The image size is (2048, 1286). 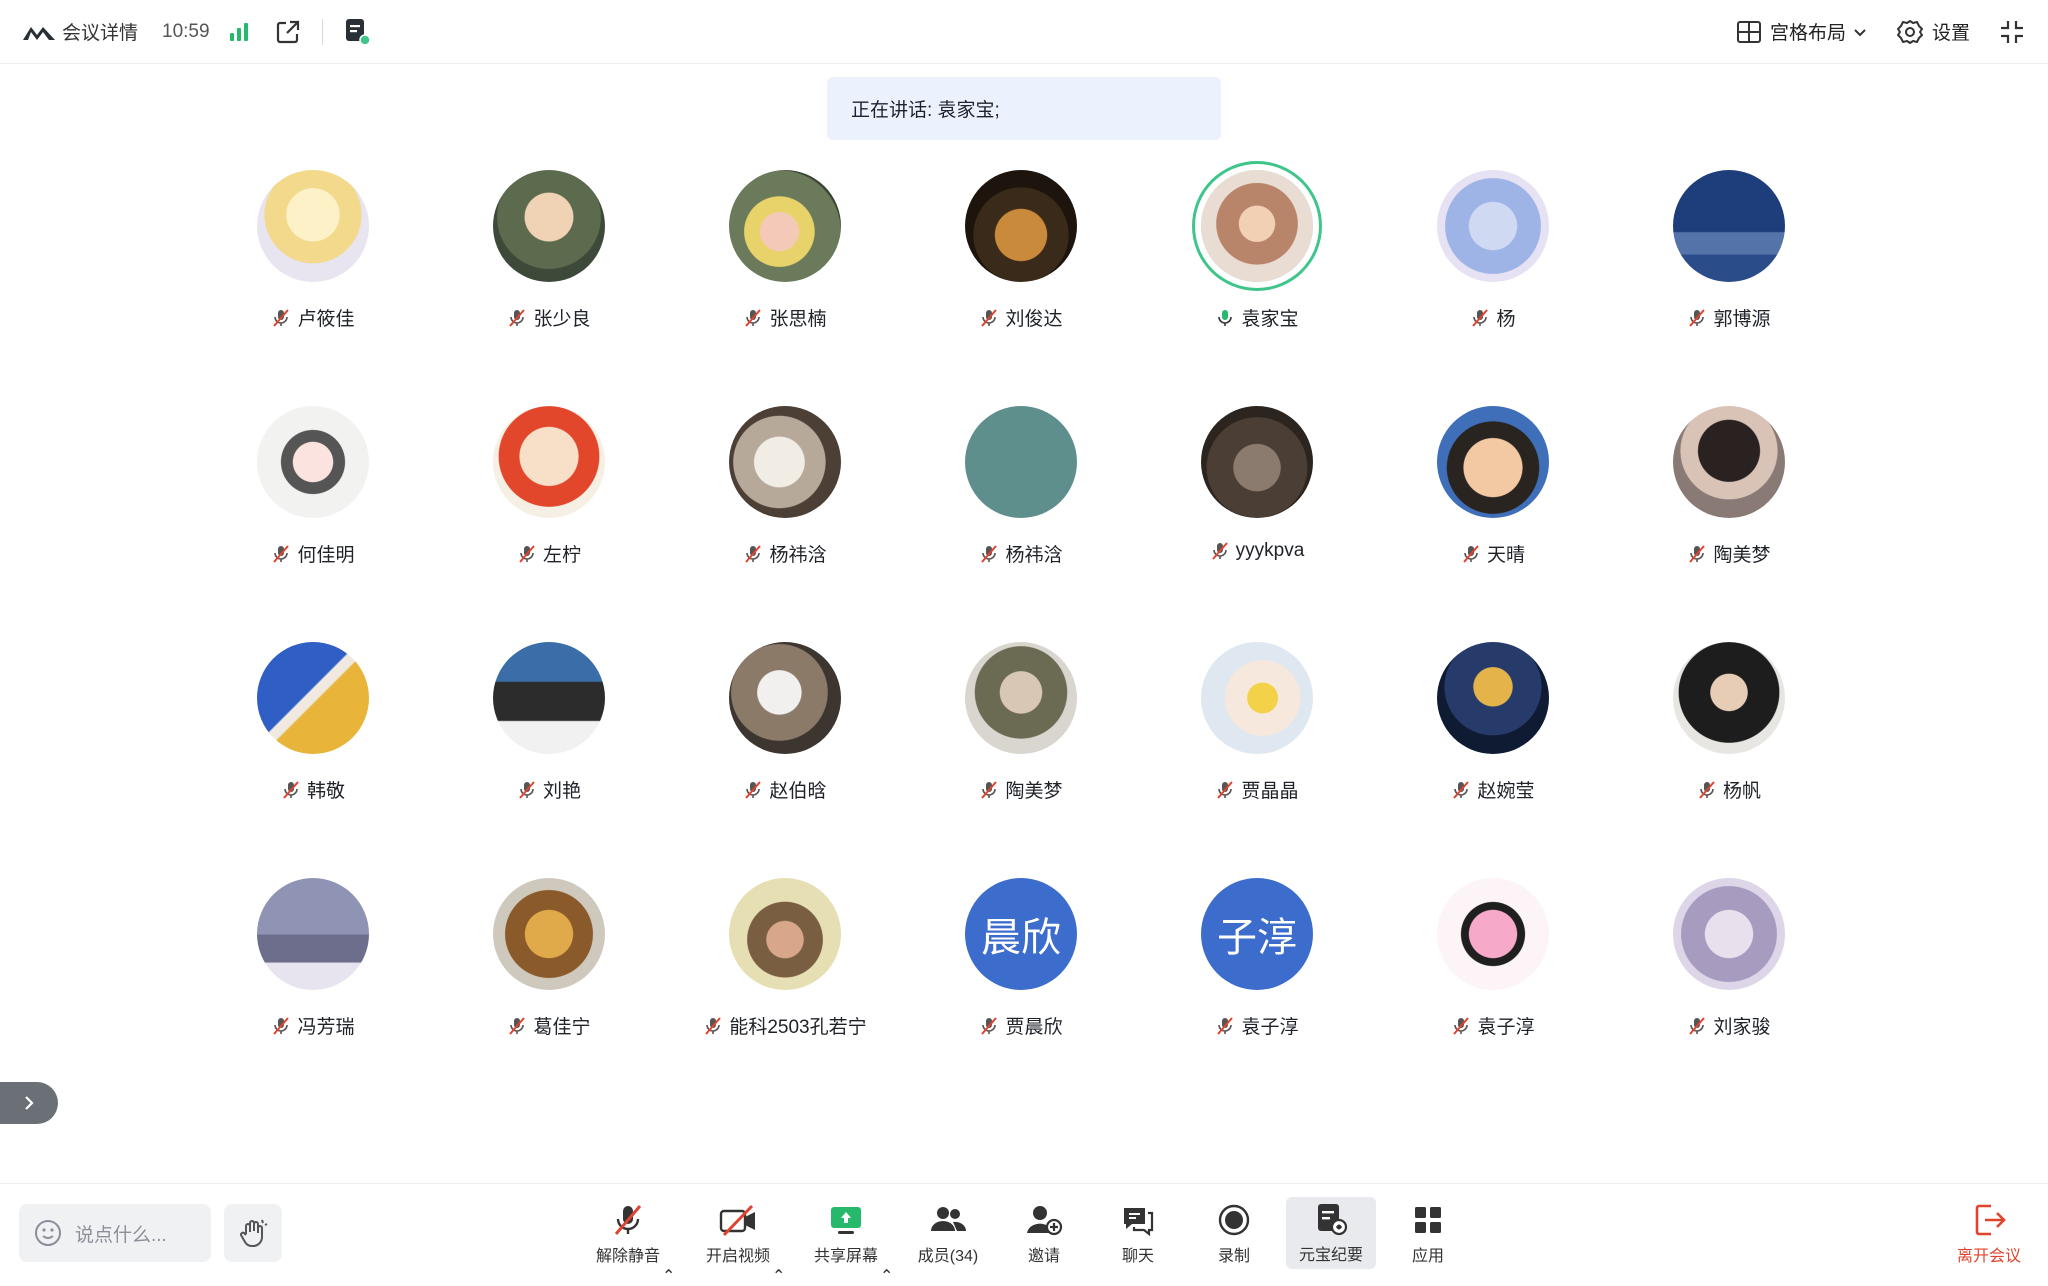 I want to click on participant-name: 张思楠, so click(x=798, y=319).